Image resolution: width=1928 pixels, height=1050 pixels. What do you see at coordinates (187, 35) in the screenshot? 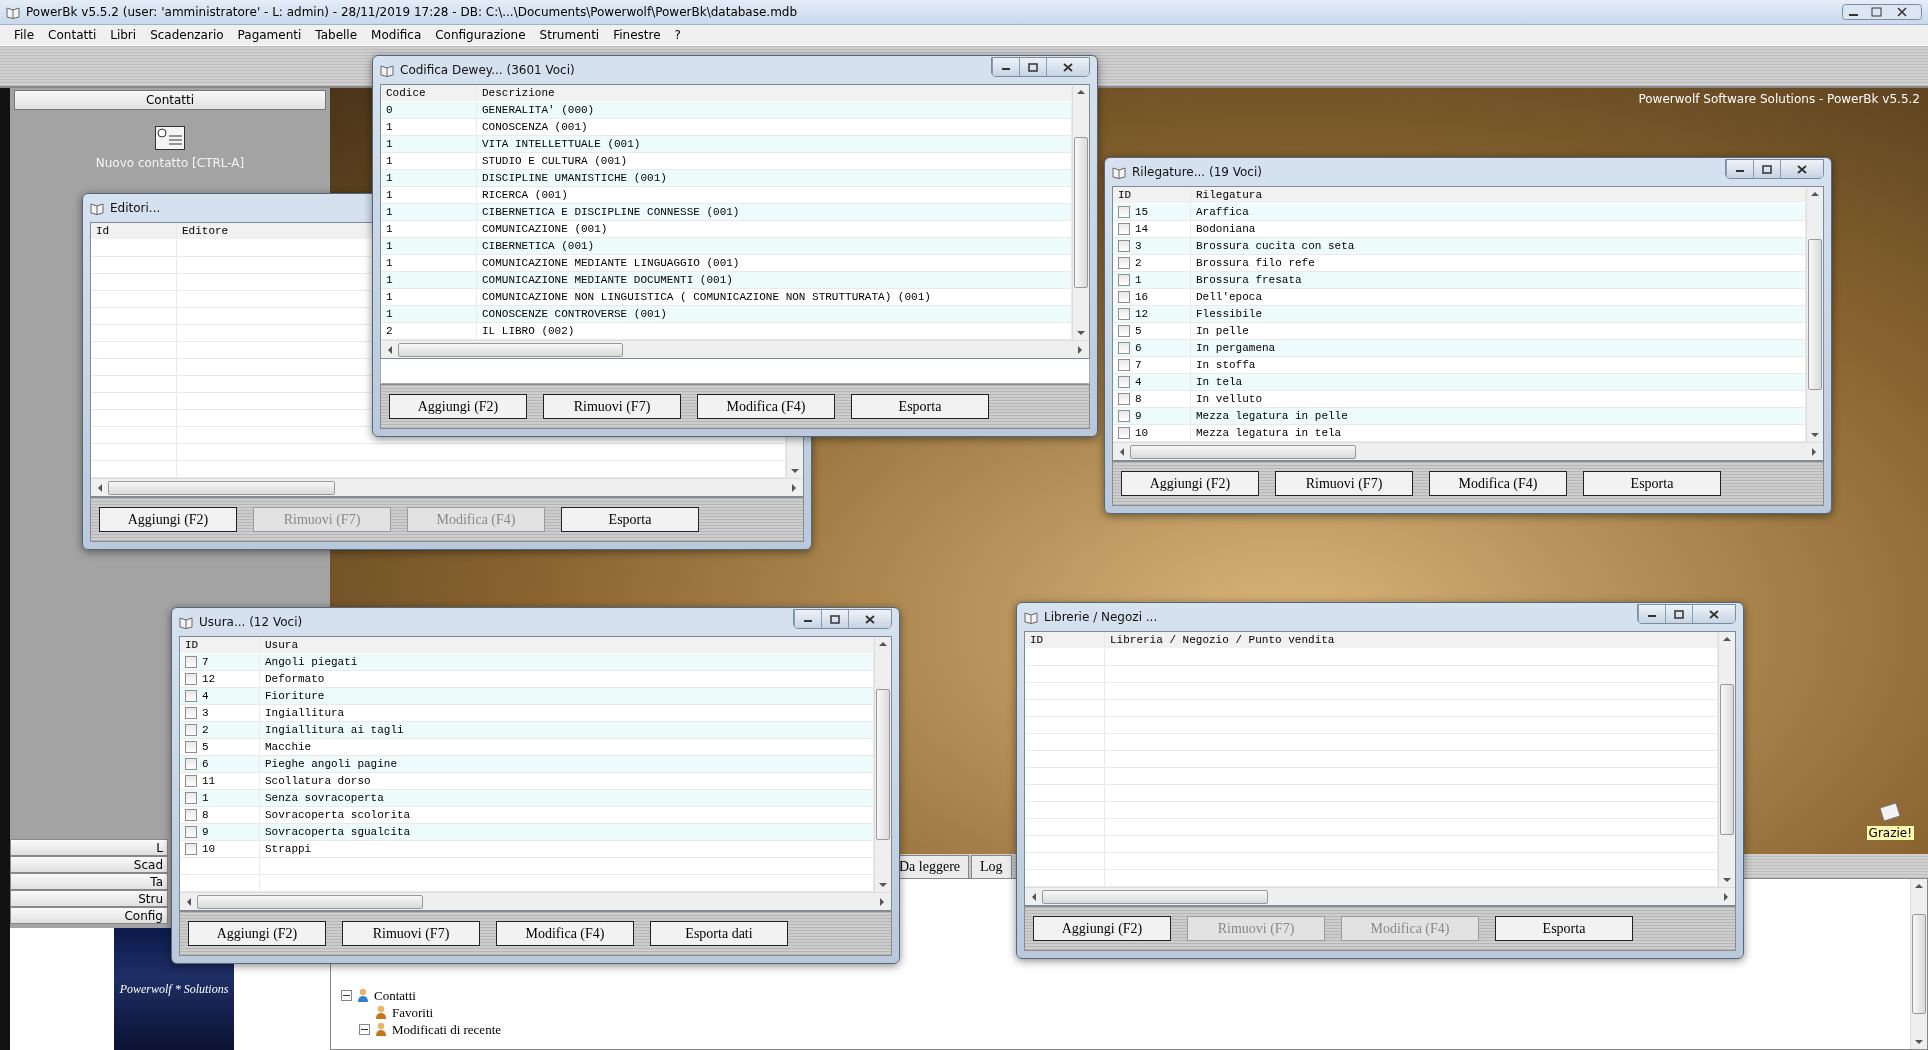
I see `menu-item: Scadenzario` at bounding box center [187, 35].